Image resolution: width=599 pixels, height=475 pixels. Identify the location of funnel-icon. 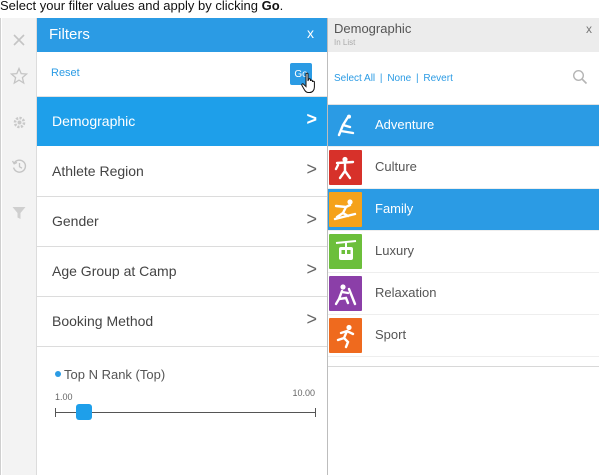
(19, 213).